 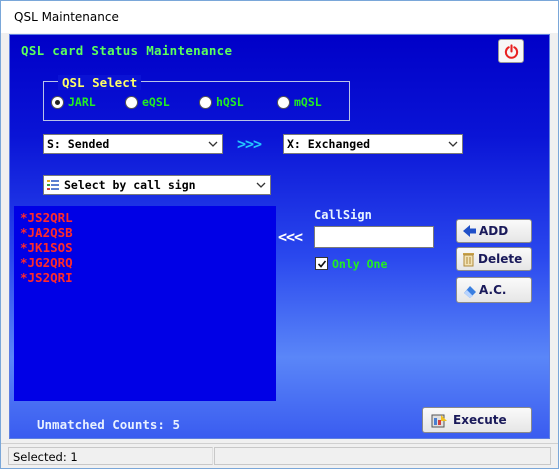 What do you see at coordinates (343, 215) in the screenshot?
I see `callsign-label: CallSign` at bounding box center [343, 215].